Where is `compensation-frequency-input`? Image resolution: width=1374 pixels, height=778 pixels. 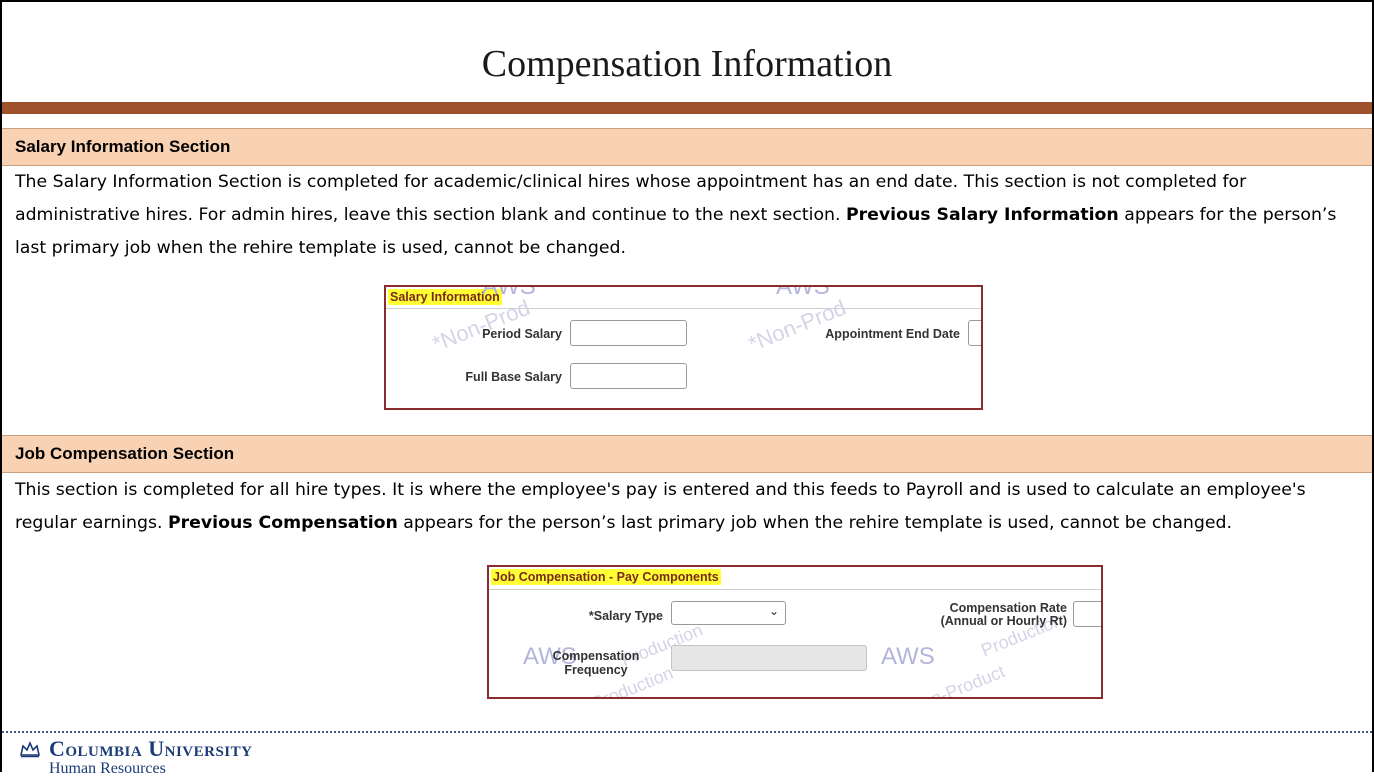 compensation-frequency-input is located at coordinates (769, 658).